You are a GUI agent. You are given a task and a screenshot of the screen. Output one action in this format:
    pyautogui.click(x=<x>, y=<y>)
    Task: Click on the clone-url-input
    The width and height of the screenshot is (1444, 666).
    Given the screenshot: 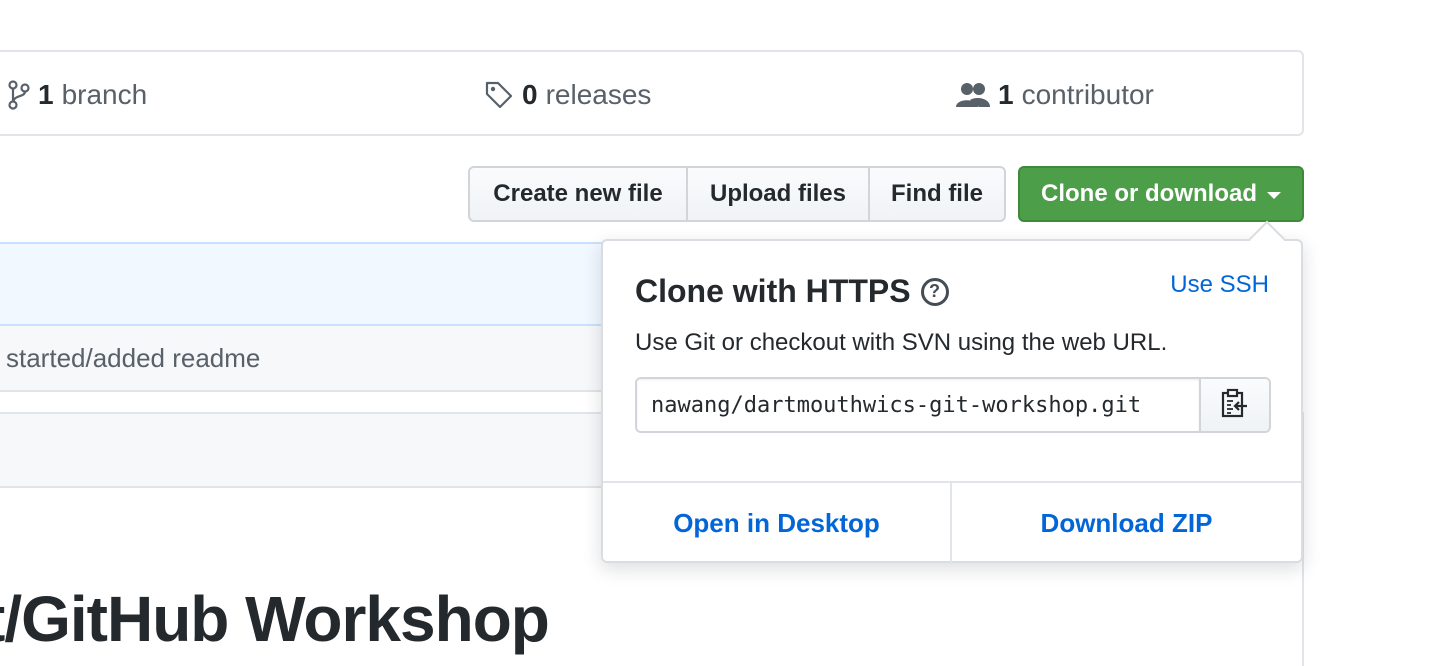 What is the action you would take?
    pyautogui.click(x=918, y=405)
    